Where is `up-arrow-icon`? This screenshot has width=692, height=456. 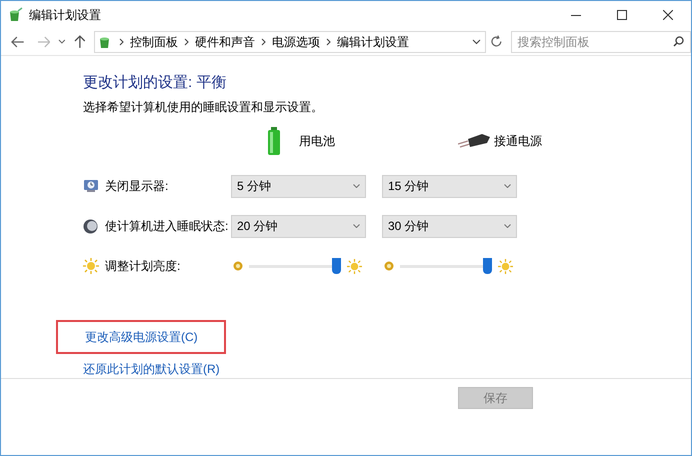 up-arrow-icon is located at coordinates (80, 41).